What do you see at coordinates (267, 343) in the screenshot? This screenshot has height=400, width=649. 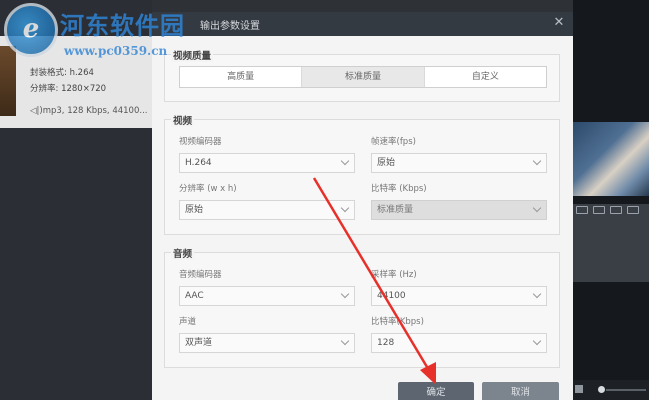 I see `channel-select: 双声道` at bounding box center [267, 343].